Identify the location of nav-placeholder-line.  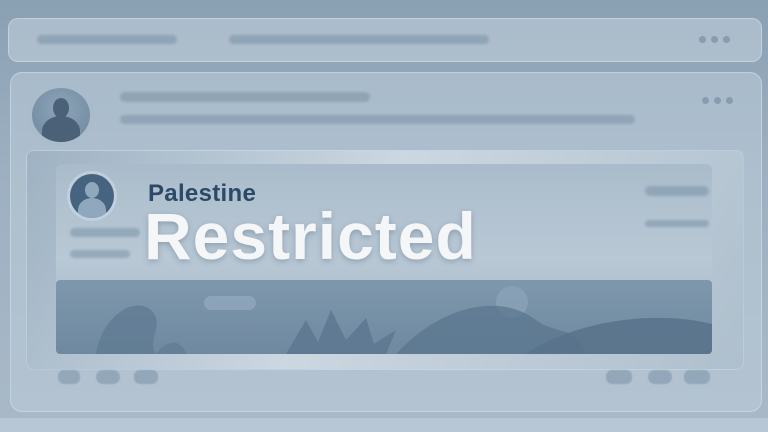
(107, 39).